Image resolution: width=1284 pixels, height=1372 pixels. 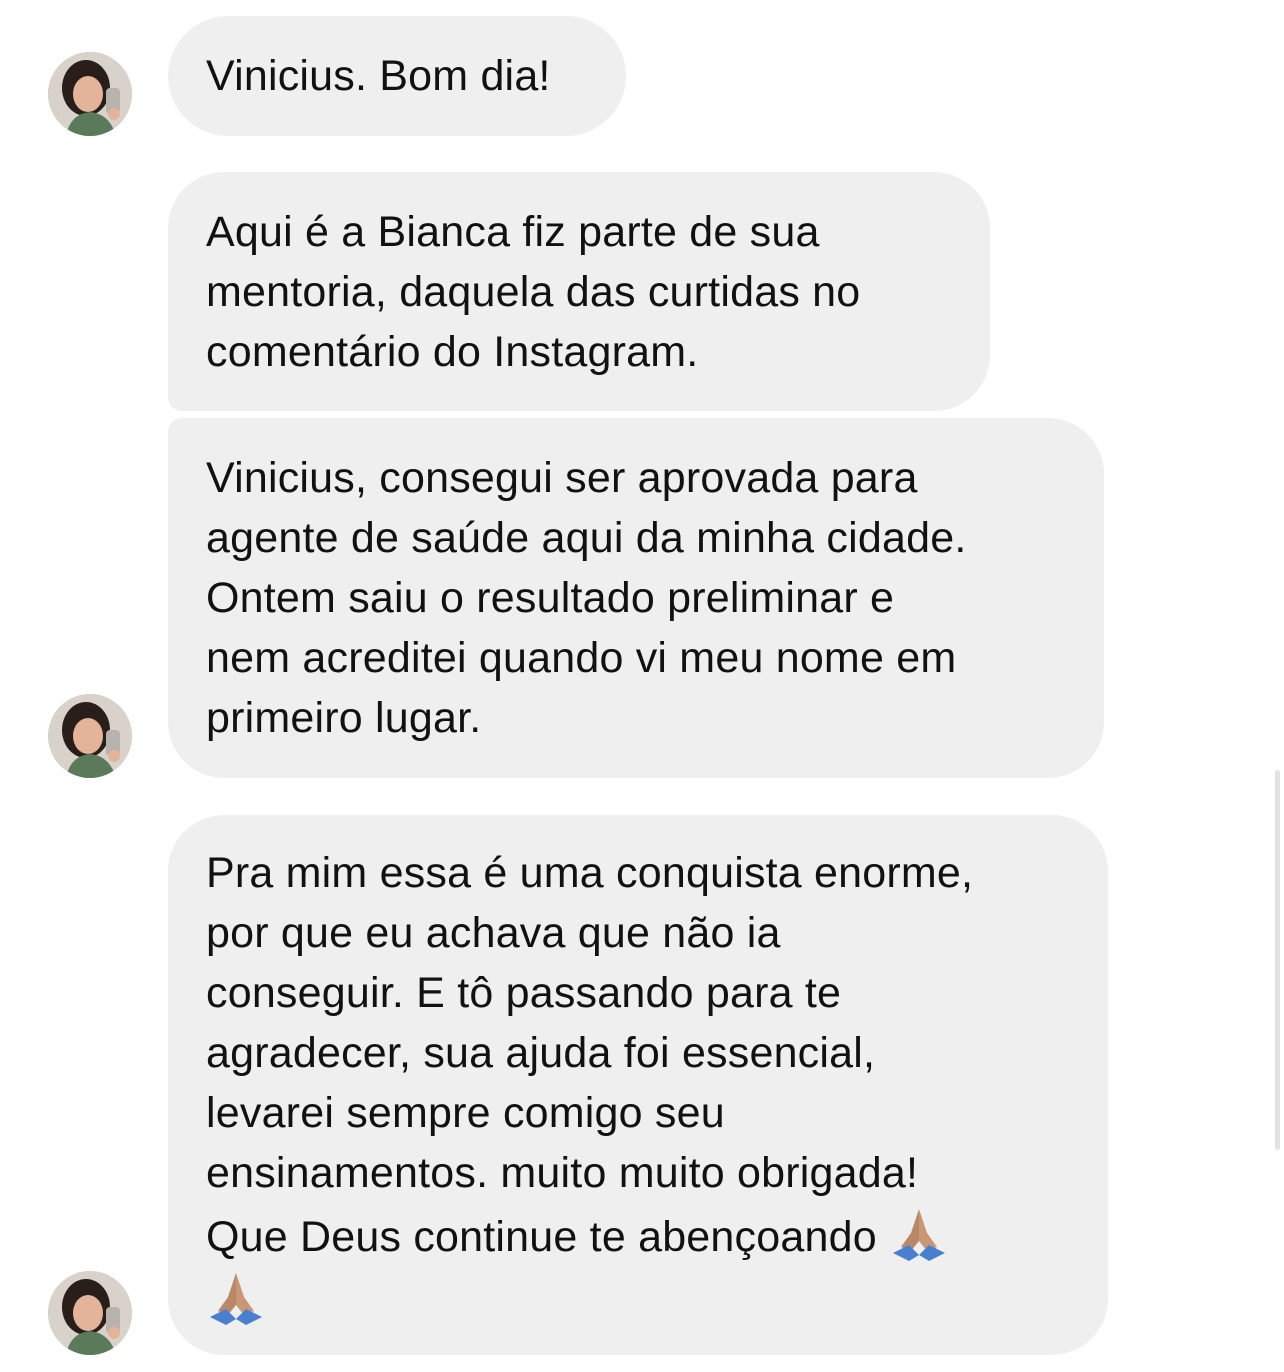 I want to click on message-text: ensinamentos. muito muito obrigada!, so click(x=562, y=1173).